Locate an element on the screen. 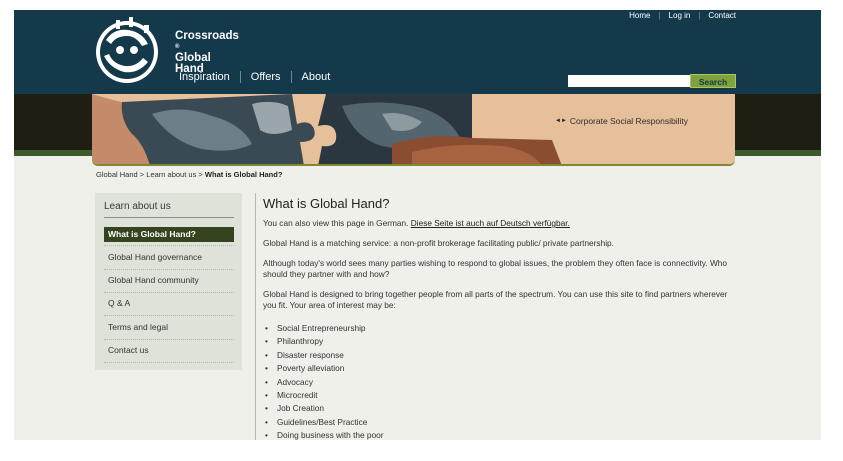 This screenshot has height=461, width=843. sidebar-item-contact: Contact us is located at coordinates (169, 350).